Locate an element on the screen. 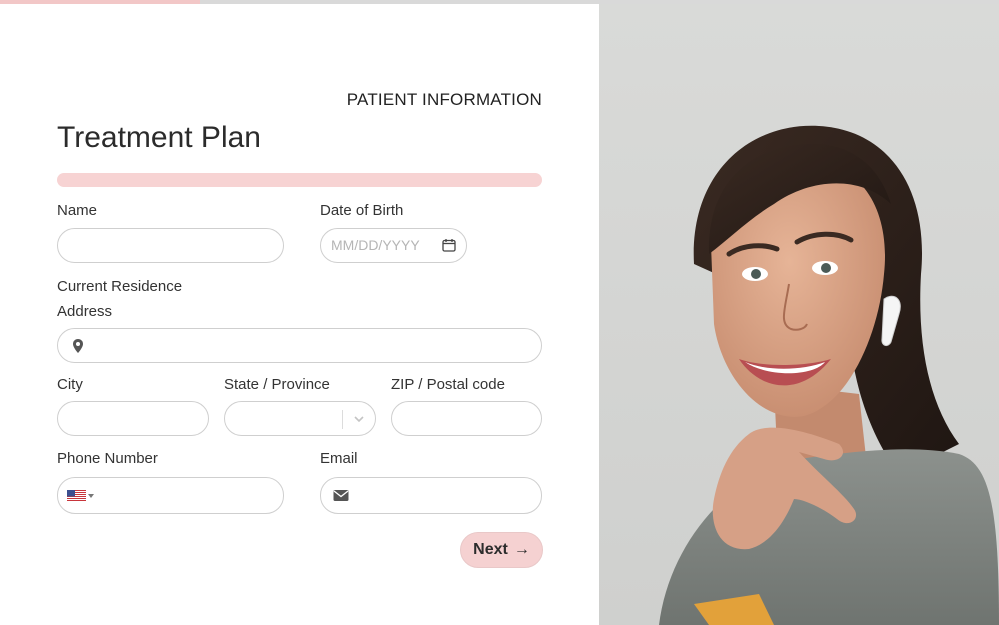 Image resolution: width=999 pixels, height=625 pixels. name-input is located at coordinates (170, 245).